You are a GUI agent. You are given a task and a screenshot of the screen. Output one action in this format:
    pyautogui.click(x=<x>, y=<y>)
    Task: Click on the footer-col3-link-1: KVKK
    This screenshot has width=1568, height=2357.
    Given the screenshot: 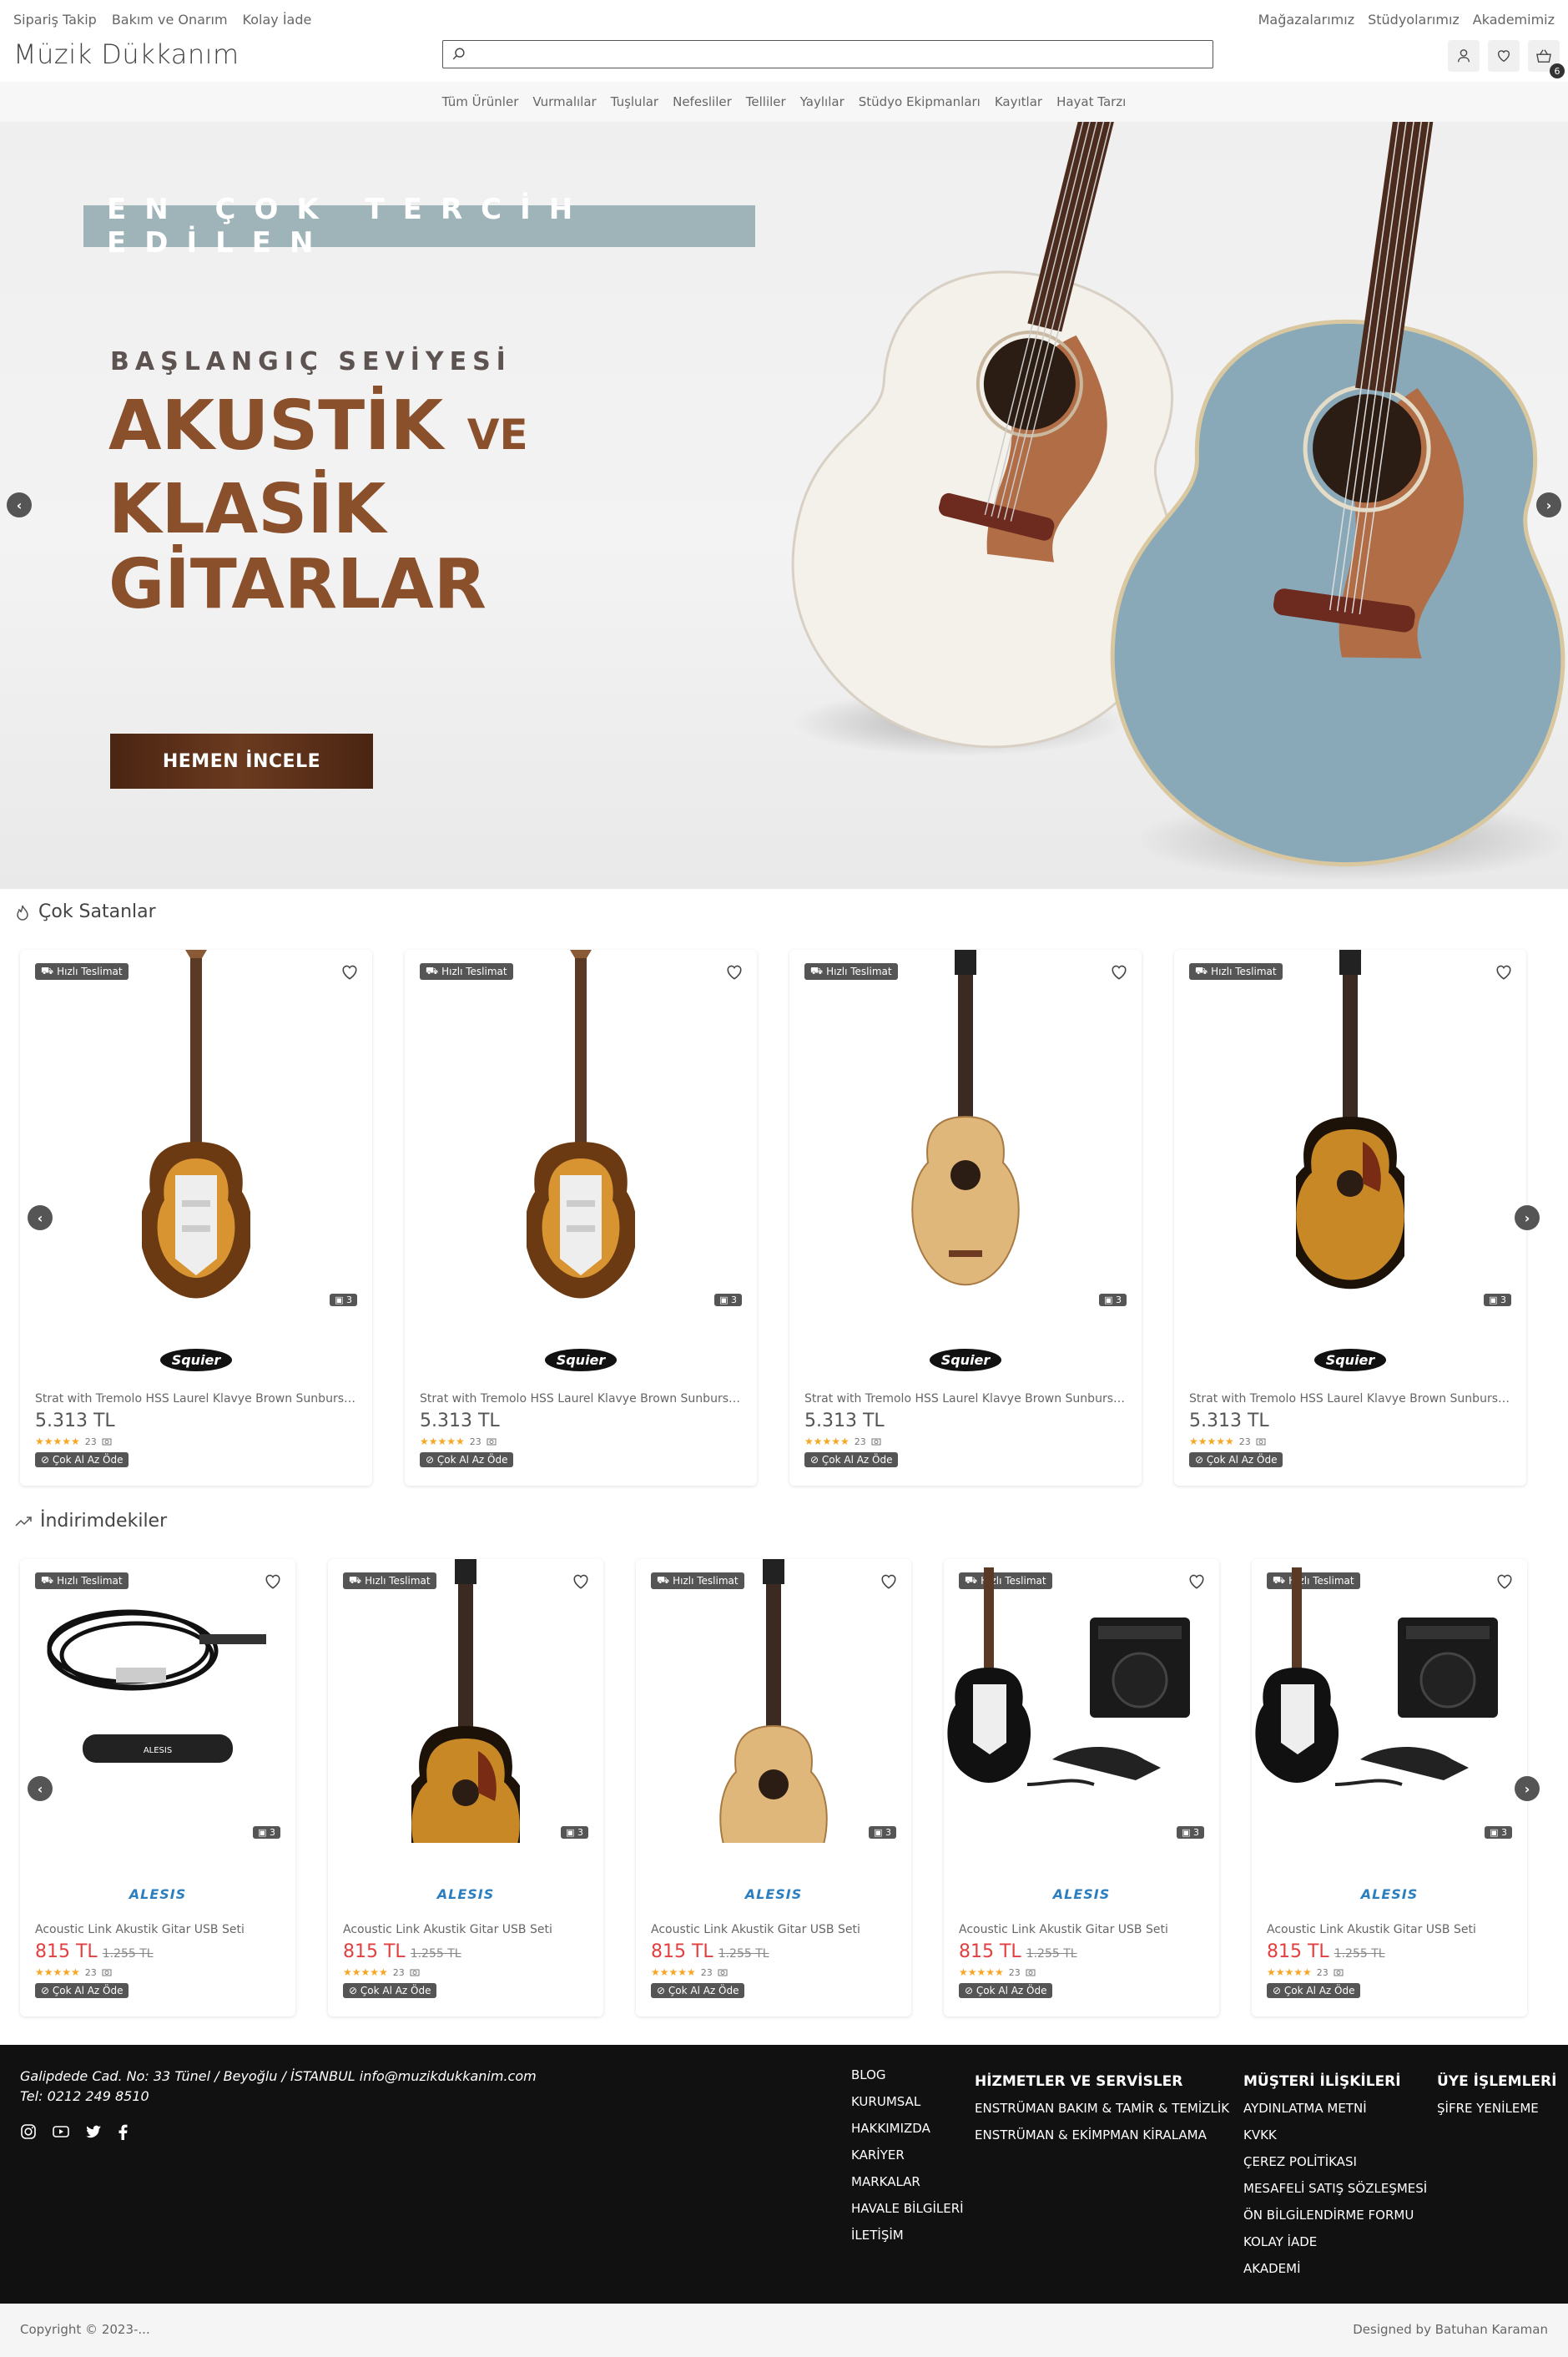 What is the action you would take?
    pyautogui.click(x=1335, y=2135)
    